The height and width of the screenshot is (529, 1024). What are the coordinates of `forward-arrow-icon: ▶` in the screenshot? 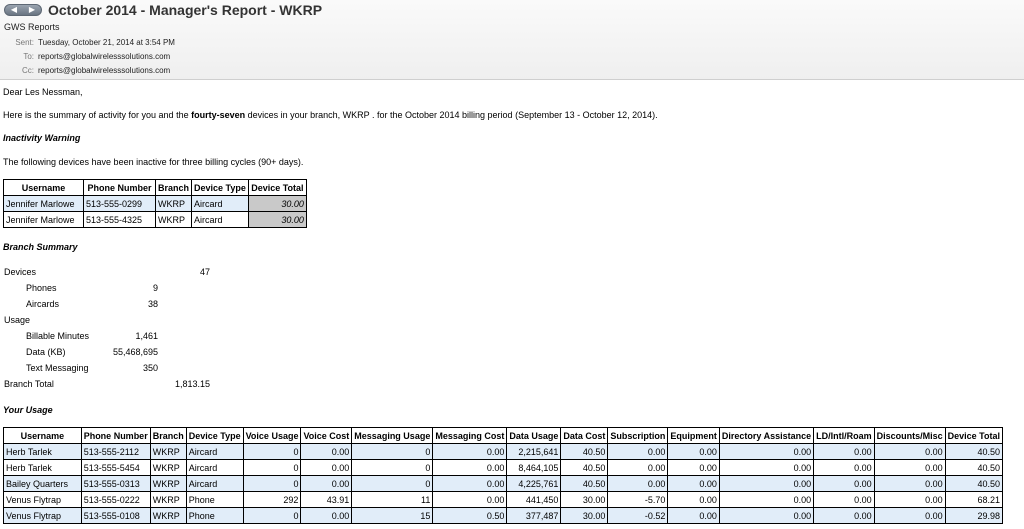 It's located at (32, 10).